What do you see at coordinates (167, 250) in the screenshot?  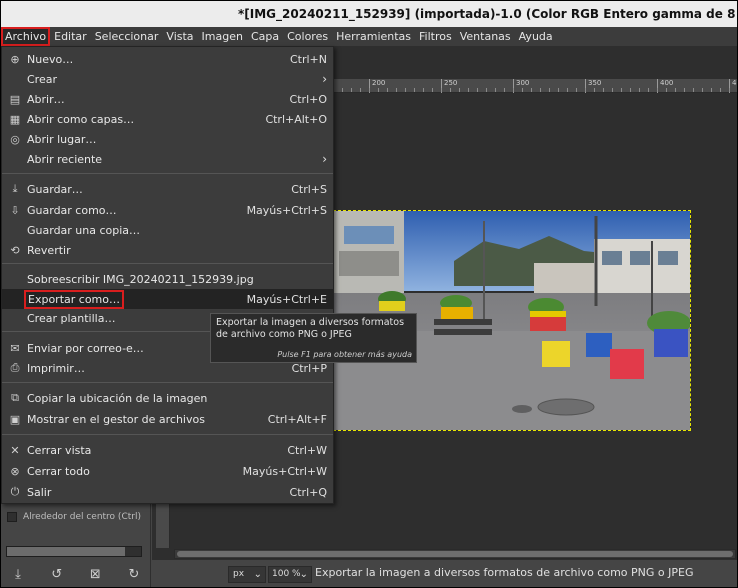 I see `menu-item-9: ⟲ Revertir` at bounding box center [167, 250].